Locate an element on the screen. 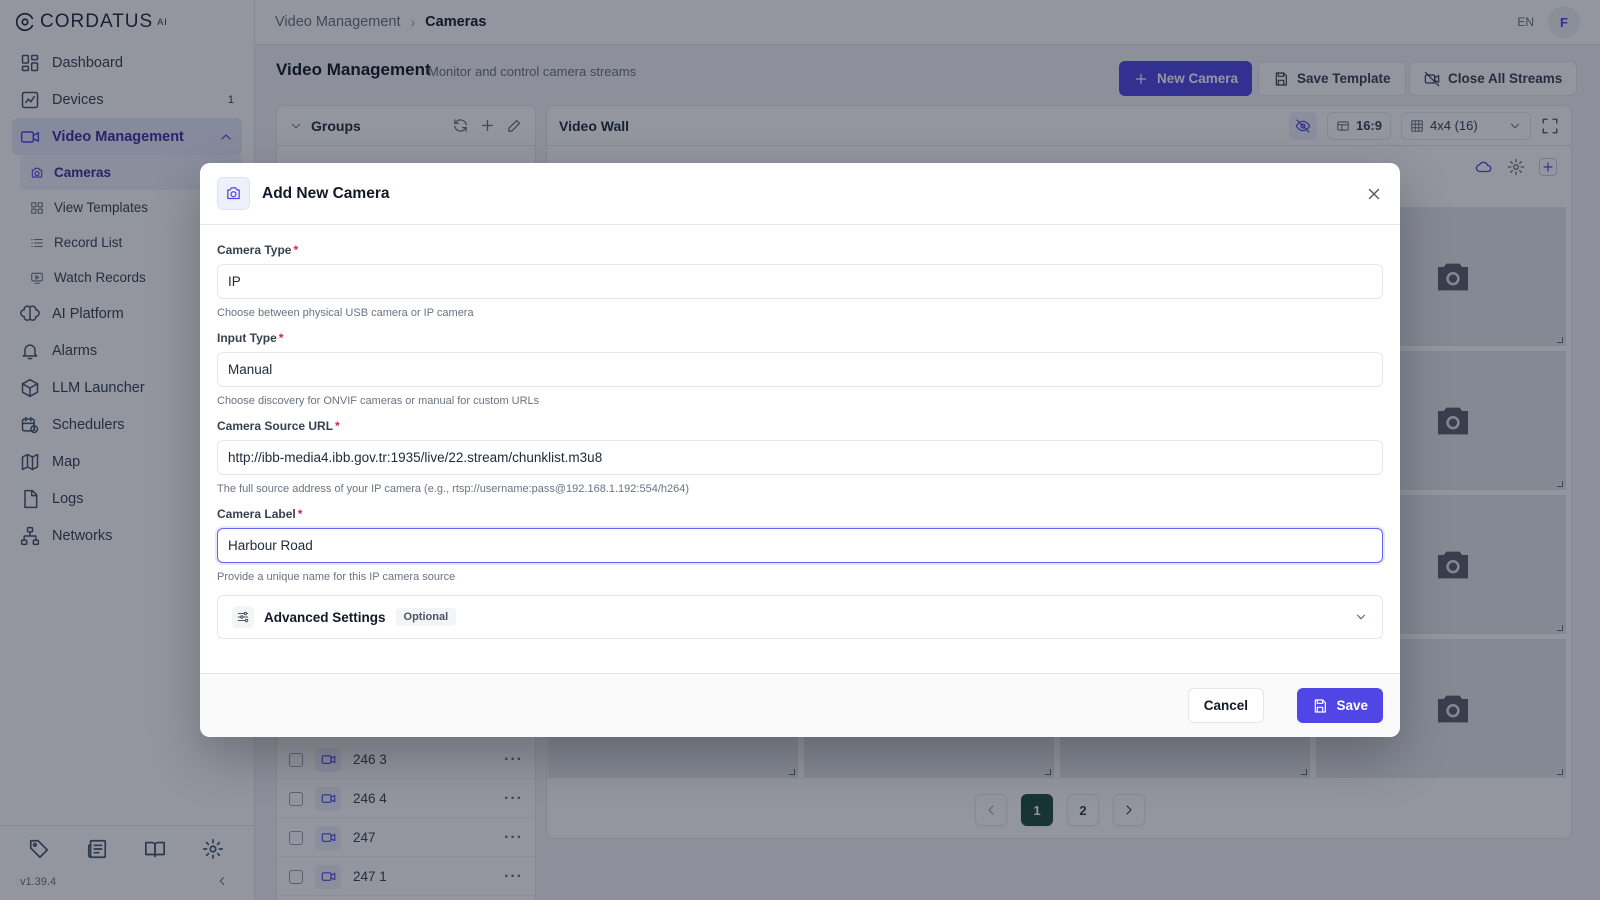  sliders-icon-box is located at coordinates (243, 617).